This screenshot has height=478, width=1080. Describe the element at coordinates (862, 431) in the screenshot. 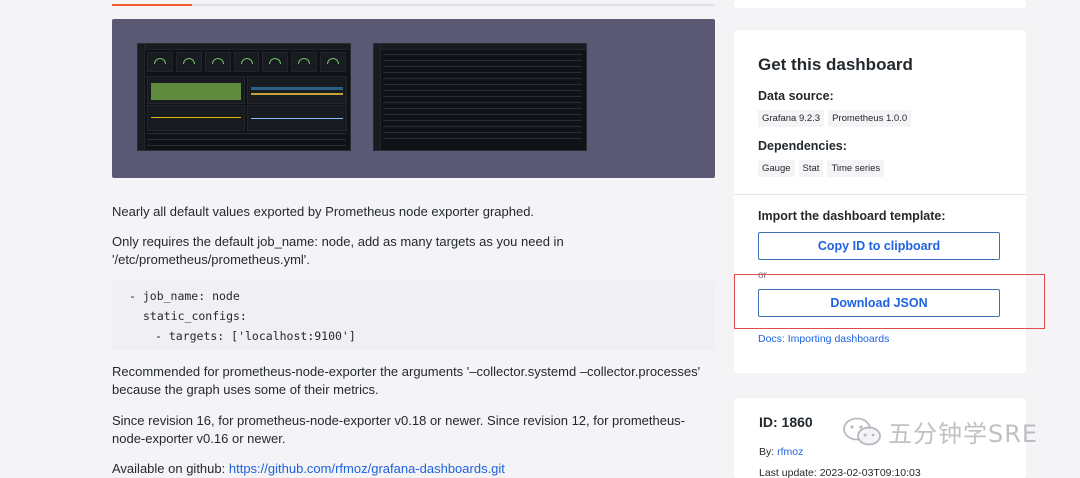

I see `wechat-icon` at that location.